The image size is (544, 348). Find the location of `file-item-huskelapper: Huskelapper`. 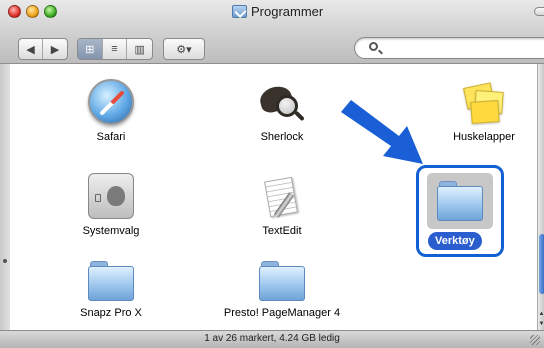

file-item-huskelapper: Huskelapper is located at coordinates (483, 111).